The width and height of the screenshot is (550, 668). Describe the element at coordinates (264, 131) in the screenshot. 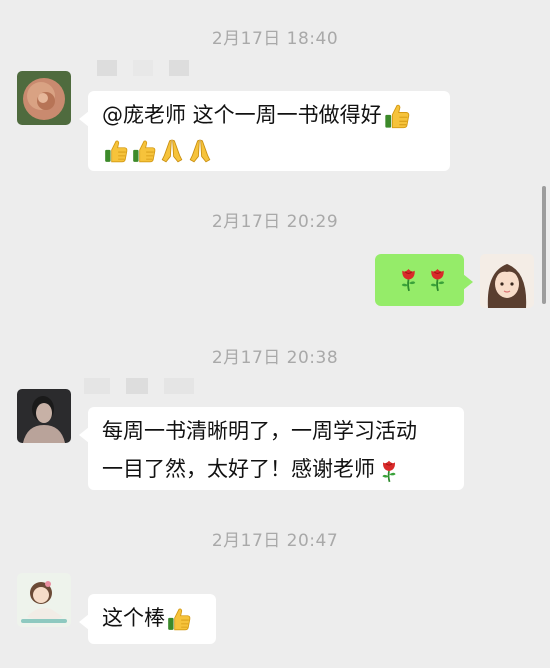

I see `message-bubble: @庞老师 这个一周一书做得好` at that location.